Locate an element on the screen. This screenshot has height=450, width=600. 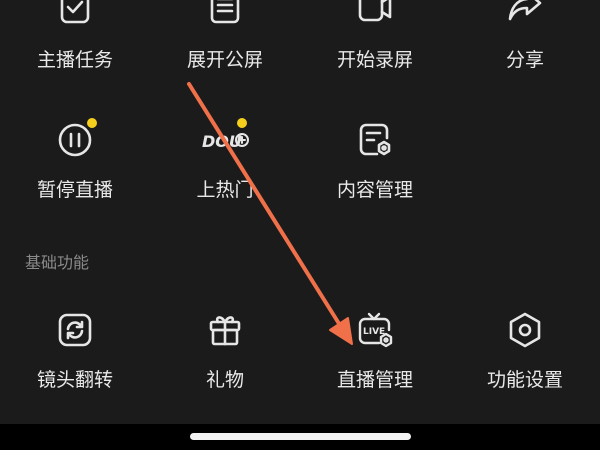
tile-label: 主播任务 is located at coordinates (74, 60).